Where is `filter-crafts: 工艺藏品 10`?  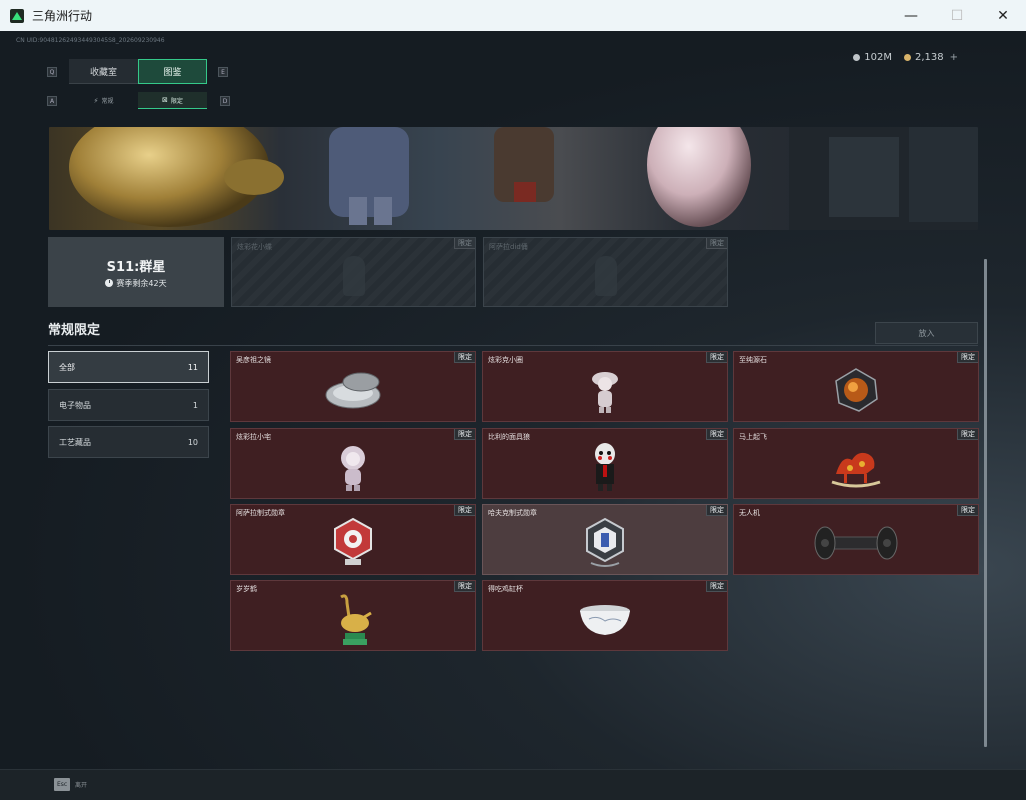 filter-crafts: 工艺藏品 10 is located at coordinates (128, 442).